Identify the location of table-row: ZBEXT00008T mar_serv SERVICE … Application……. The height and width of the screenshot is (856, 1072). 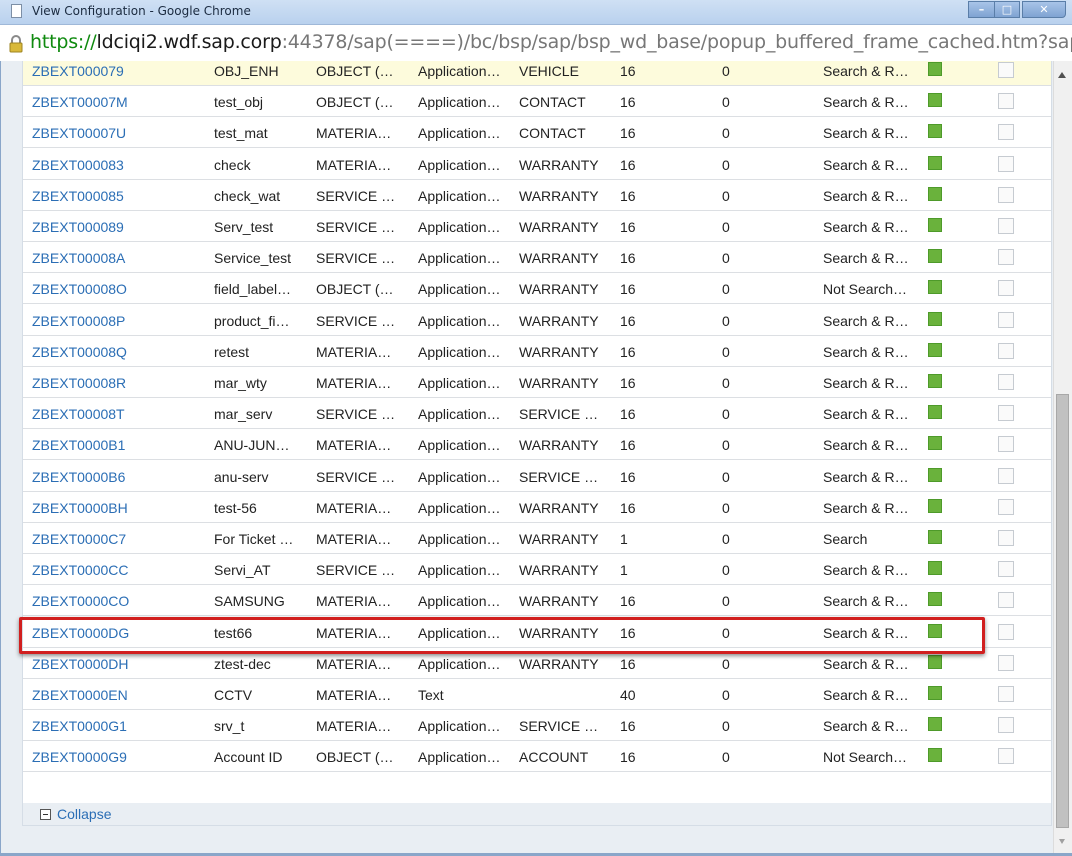
(537, 413).